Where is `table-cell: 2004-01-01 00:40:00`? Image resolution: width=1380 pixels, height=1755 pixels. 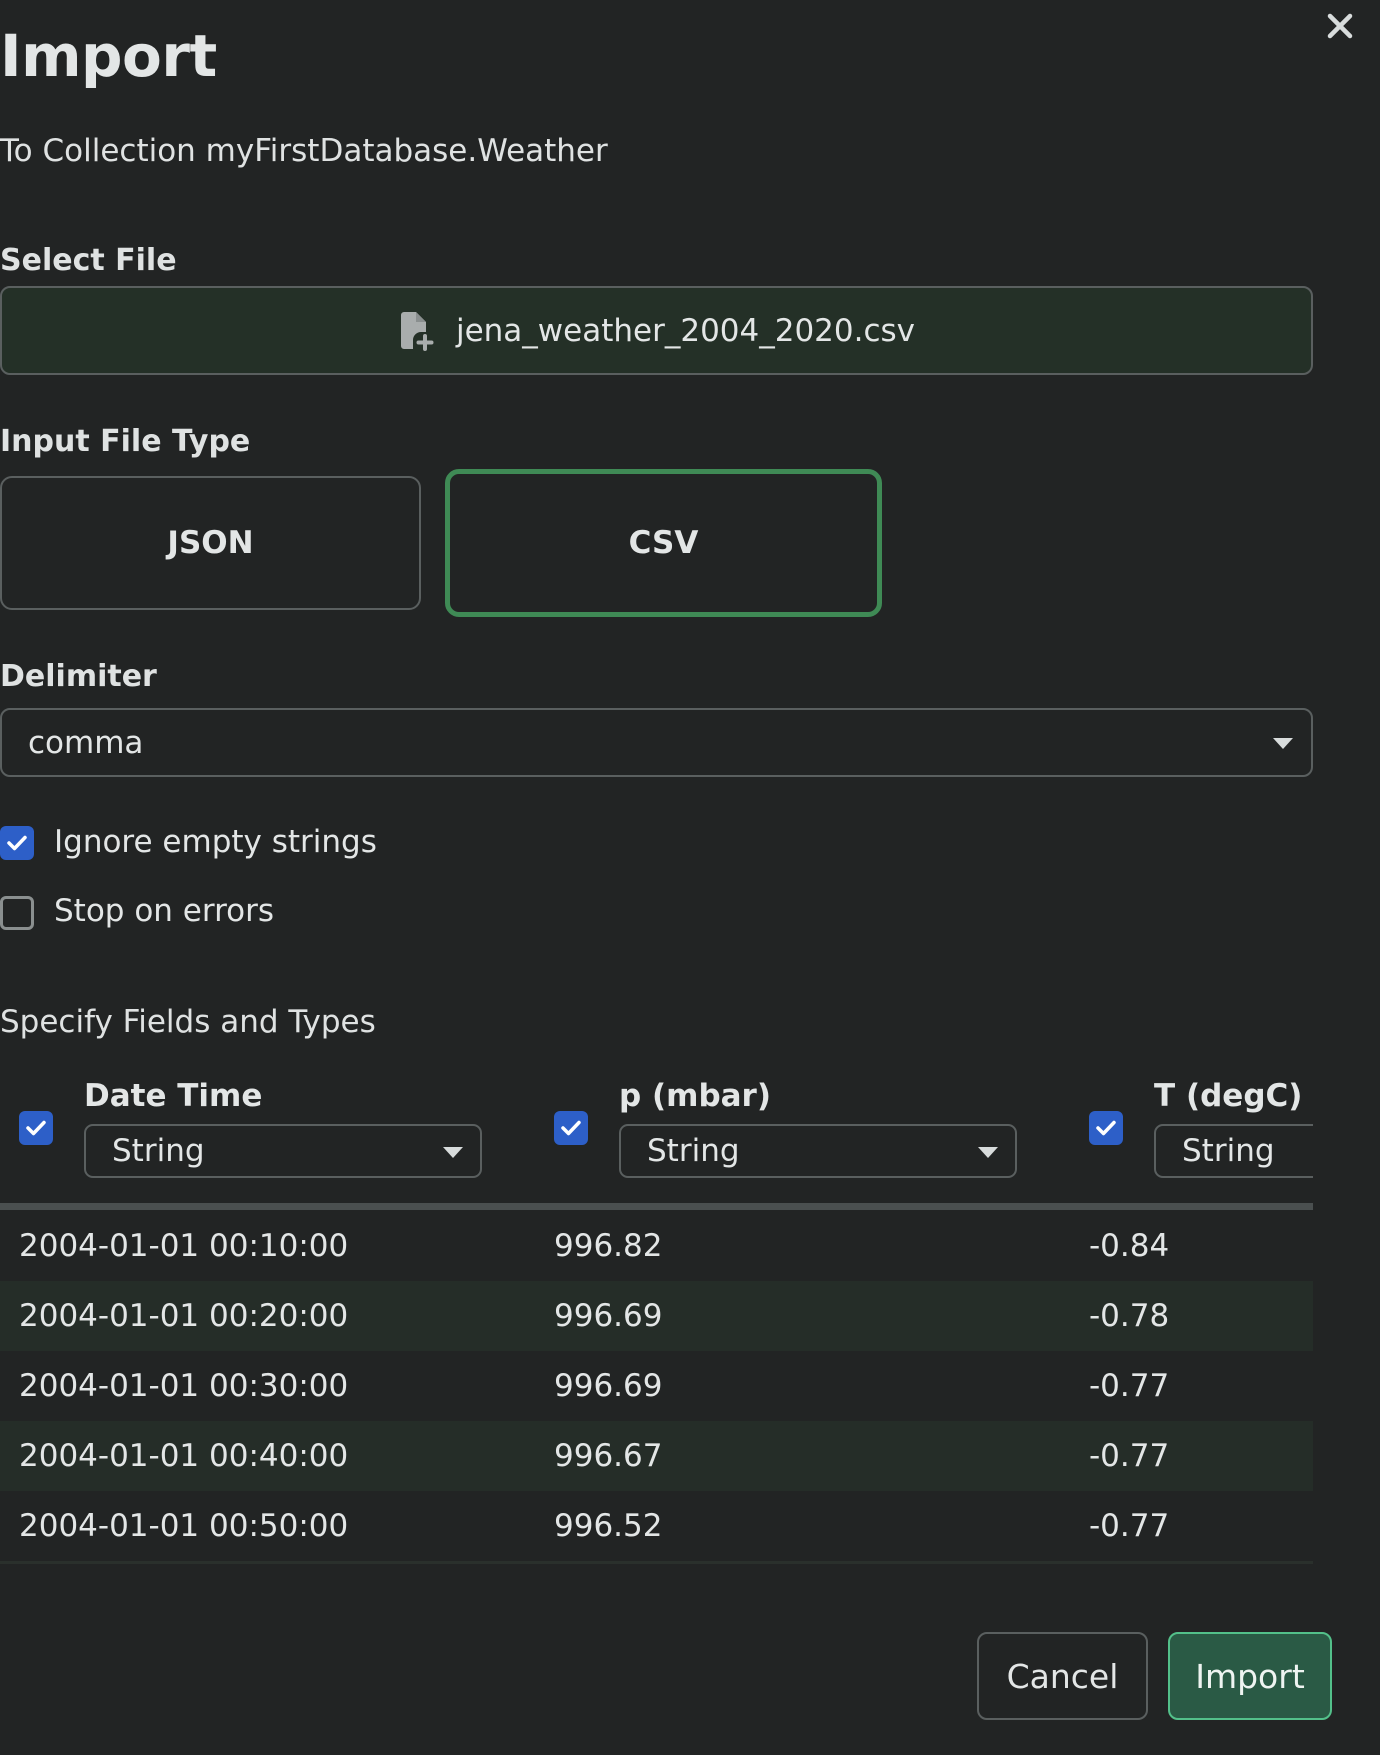
table-cell: 2004-01-01 00:40:00 is located at coordinates (184, 1456).